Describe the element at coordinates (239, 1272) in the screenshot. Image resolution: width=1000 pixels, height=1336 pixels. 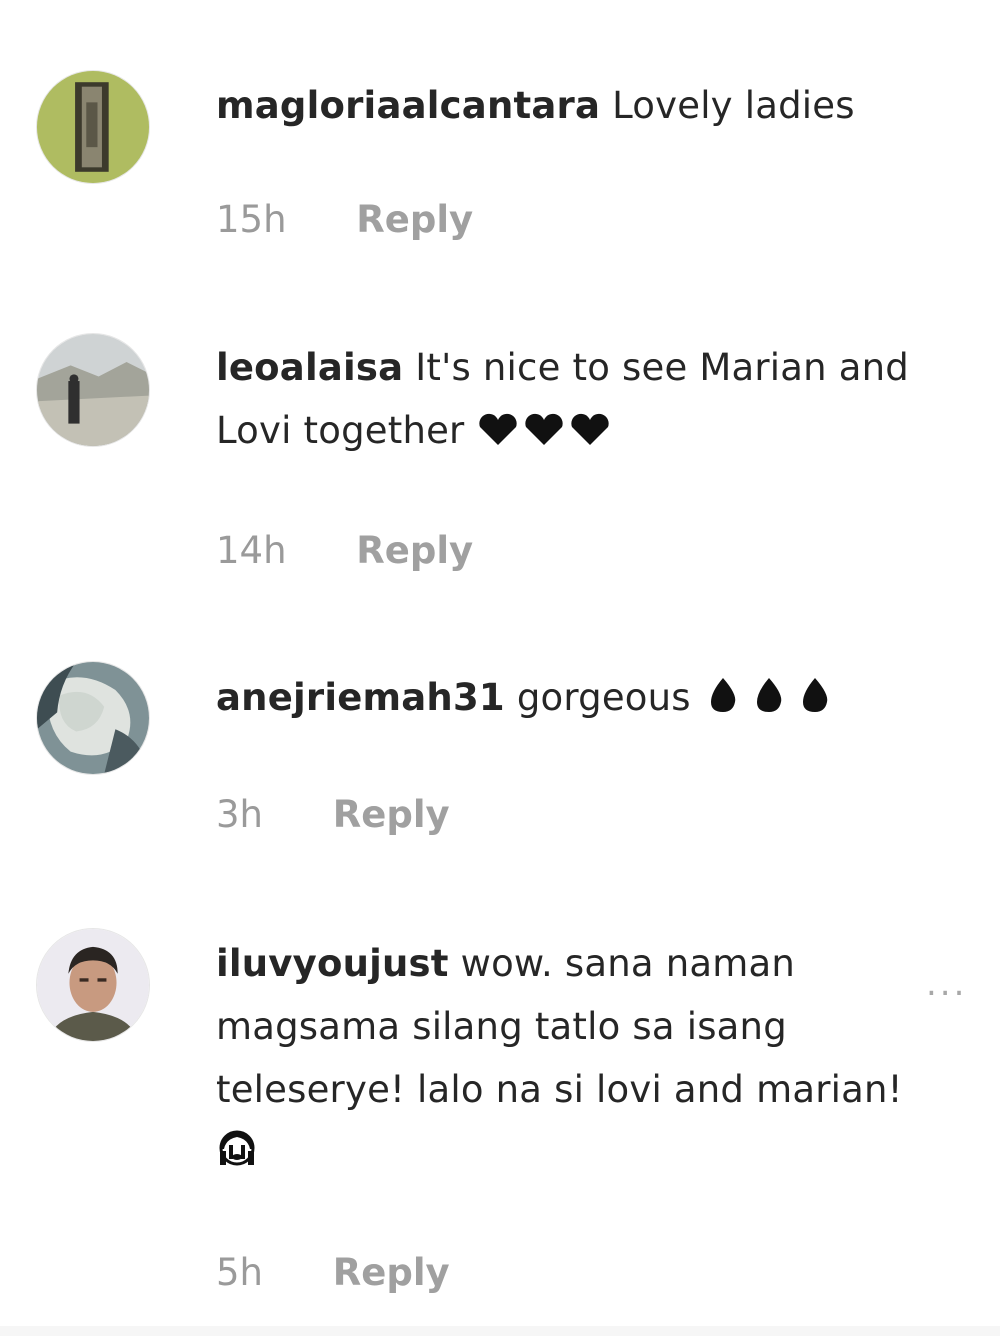
I see `comment-timestamp: 5h` at that location.